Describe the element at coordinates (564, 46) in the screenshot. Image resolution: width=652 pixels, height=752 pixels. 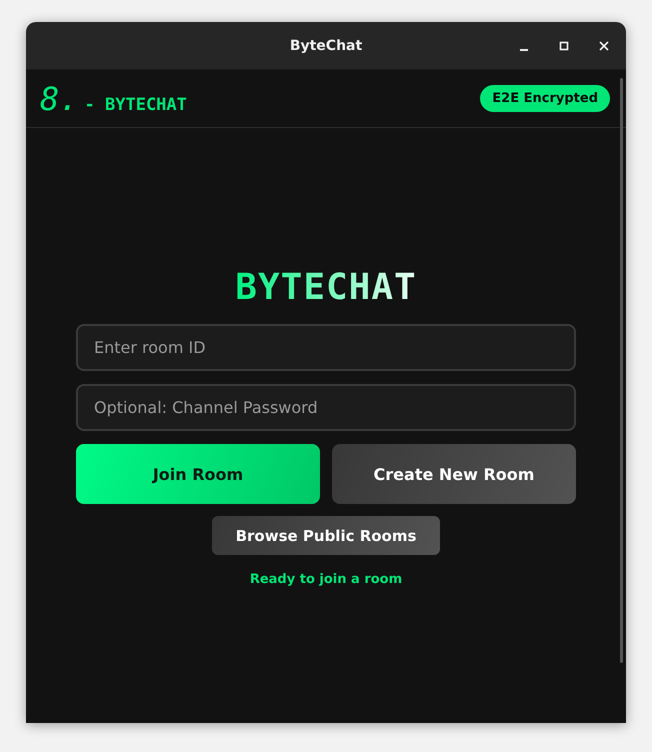
I see `maximize-icon` at that location.